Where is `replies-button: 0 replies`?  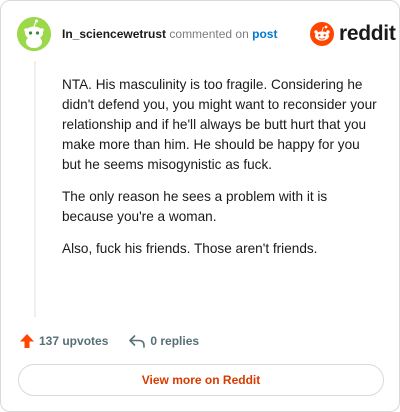 replies-button: 0 replies is located at coordinates (163, 341).